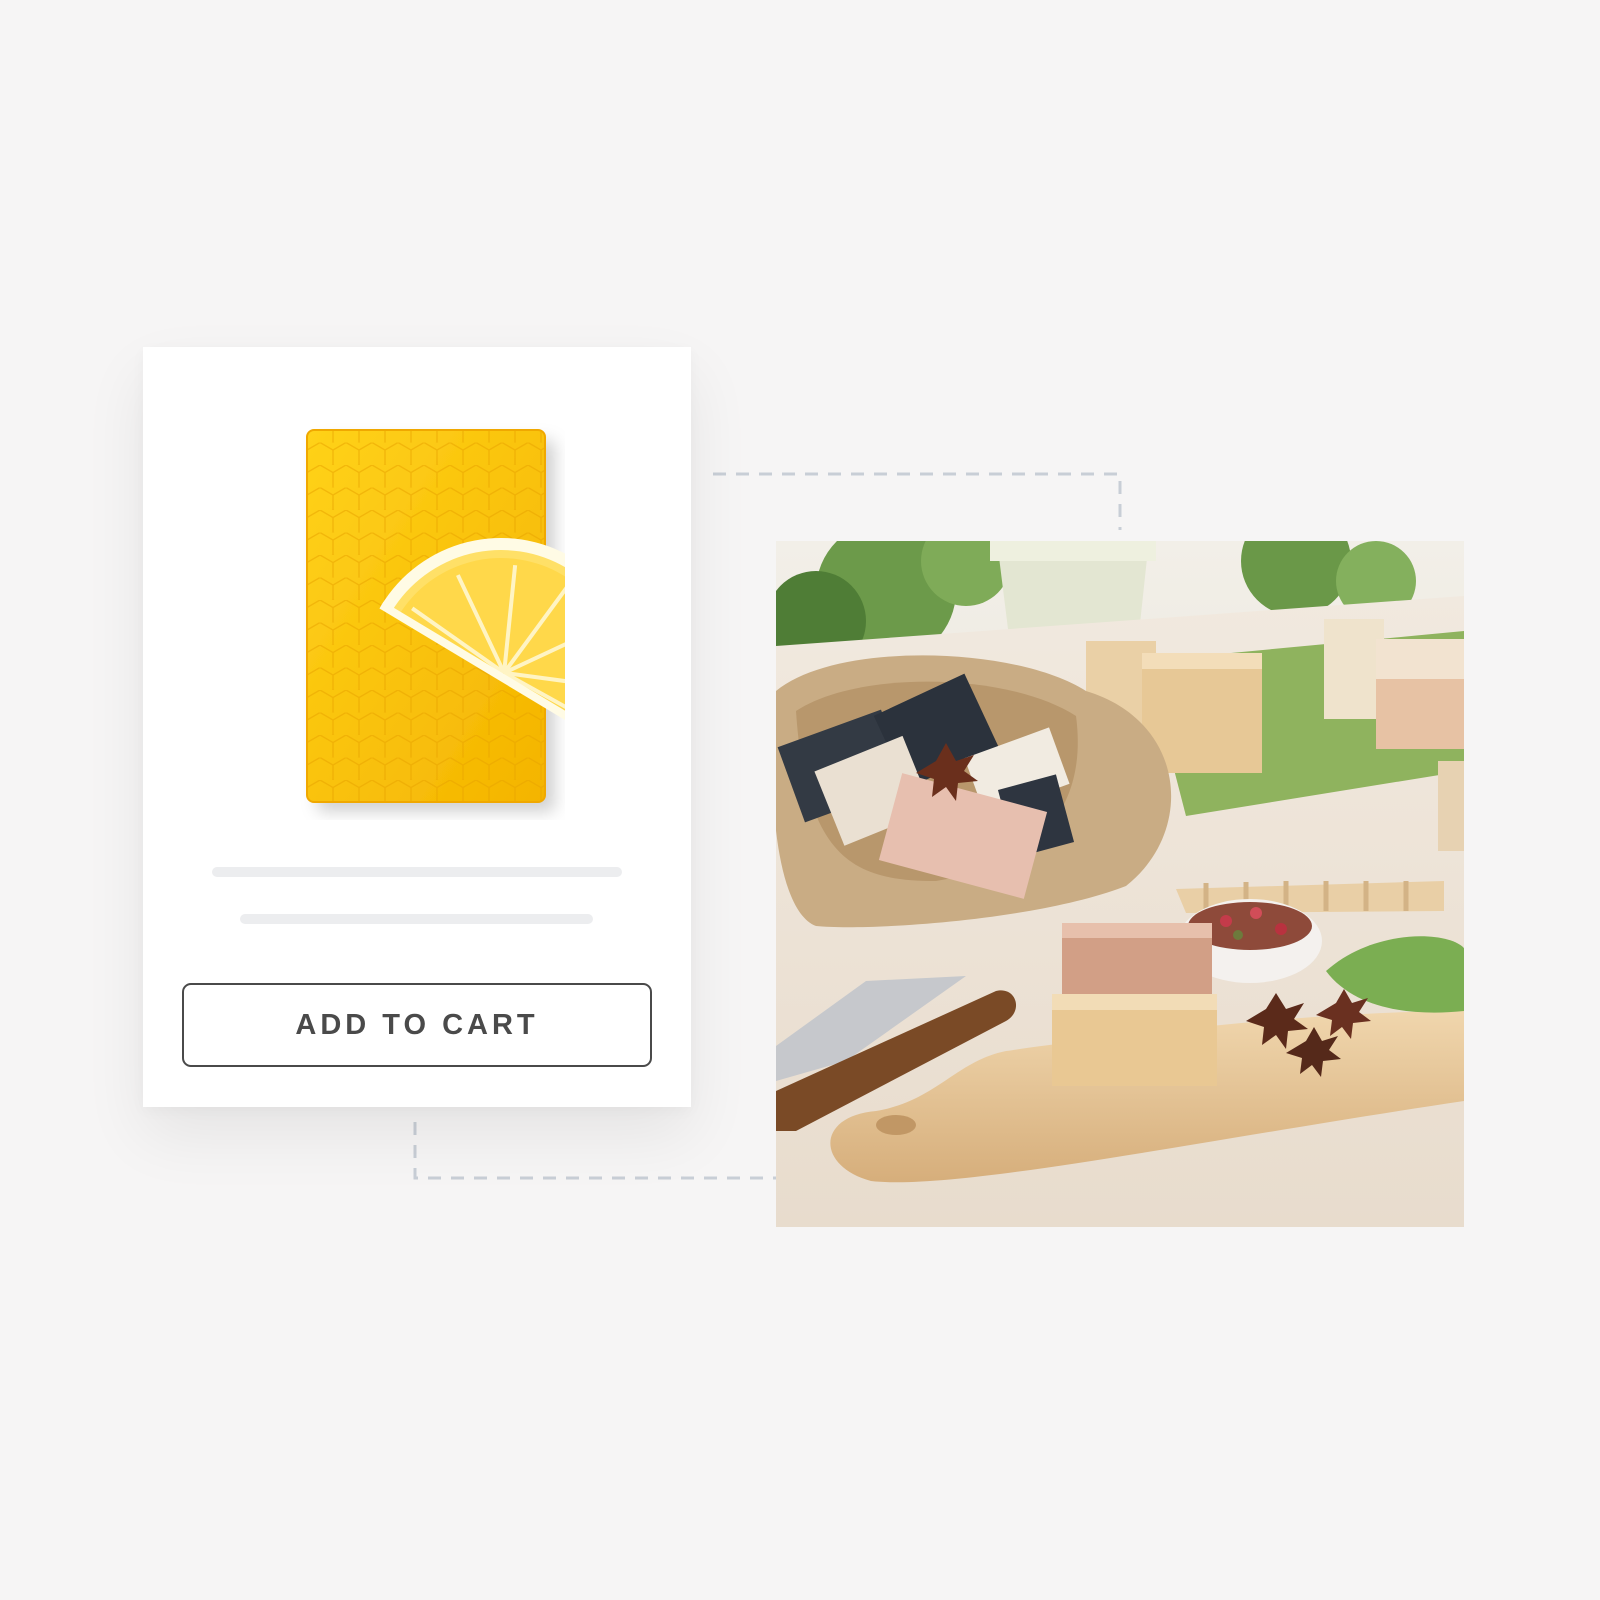 This screenshot has height=1600, width=1600. I want to click on add-to-cart-button: ADD TO CART, so click(417, 1025).